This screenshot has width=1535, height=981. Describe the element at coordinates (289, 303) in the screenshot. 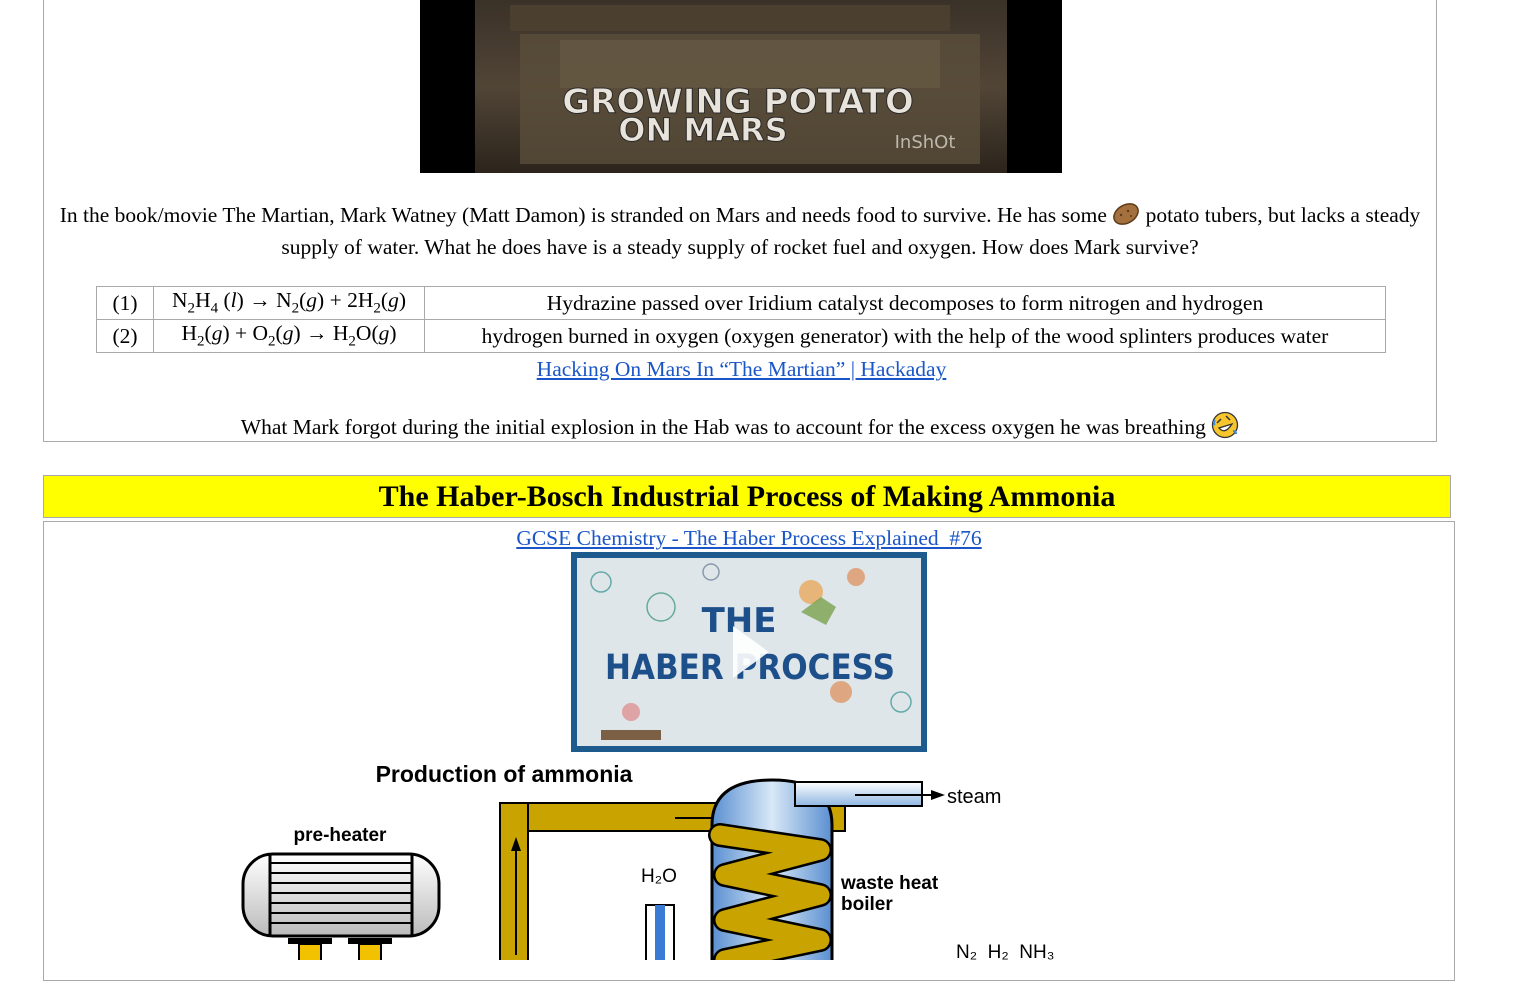

I see `reaction-equation: N2H4 (l) → N2(g) + 2H2(g)` at that location.